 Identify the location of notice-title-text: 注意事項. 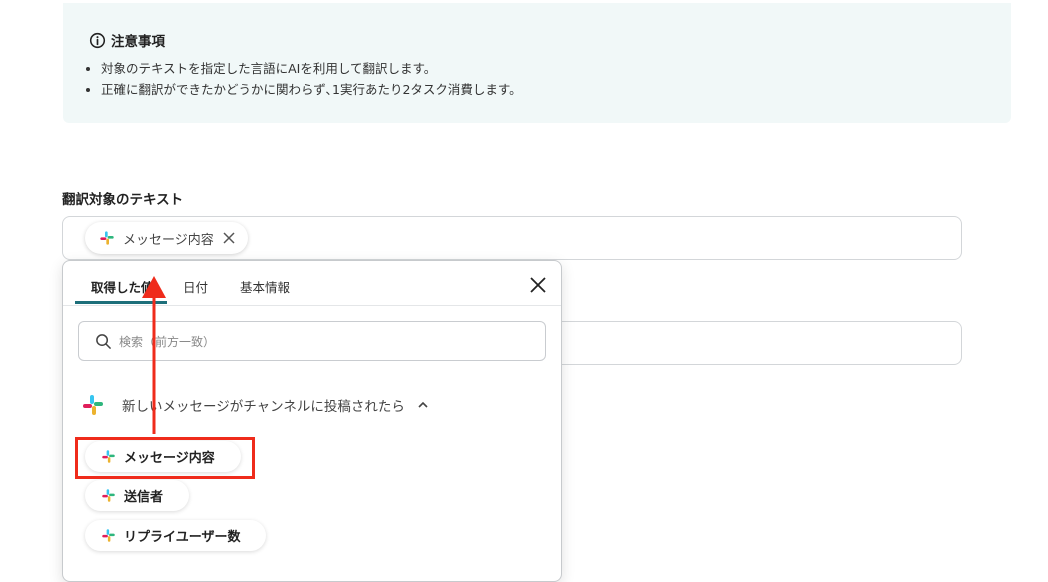
(138, 42).